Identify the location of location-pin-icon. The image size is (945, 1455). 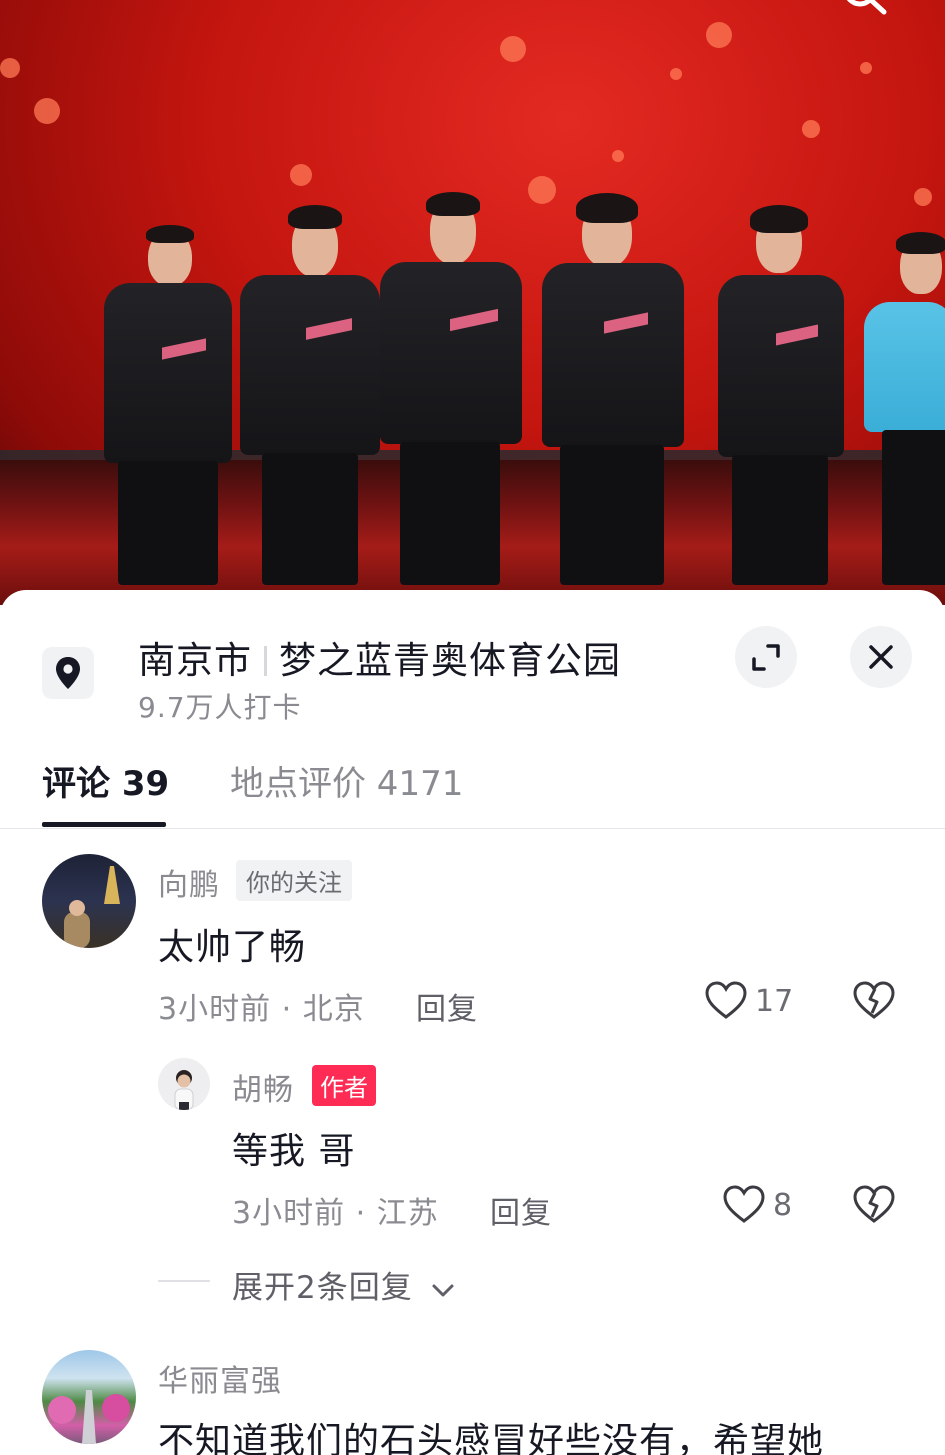
(68, 673).